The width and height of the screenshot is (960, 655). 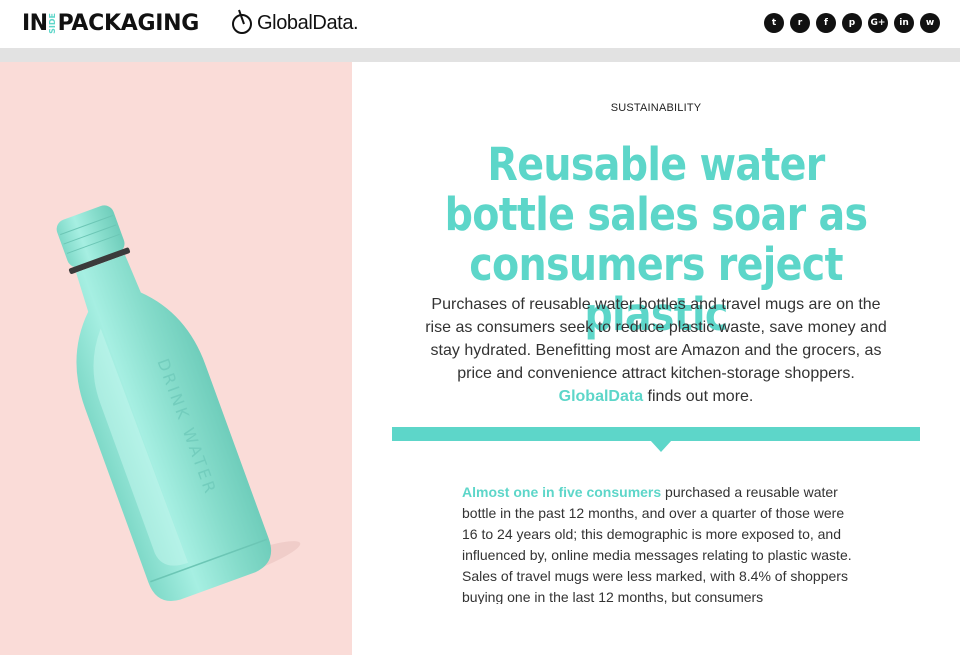 What do you see at coordinates (661, 446) in the screenshot?
I see `divider-arrow-icon` at bounding box center [661, 446].